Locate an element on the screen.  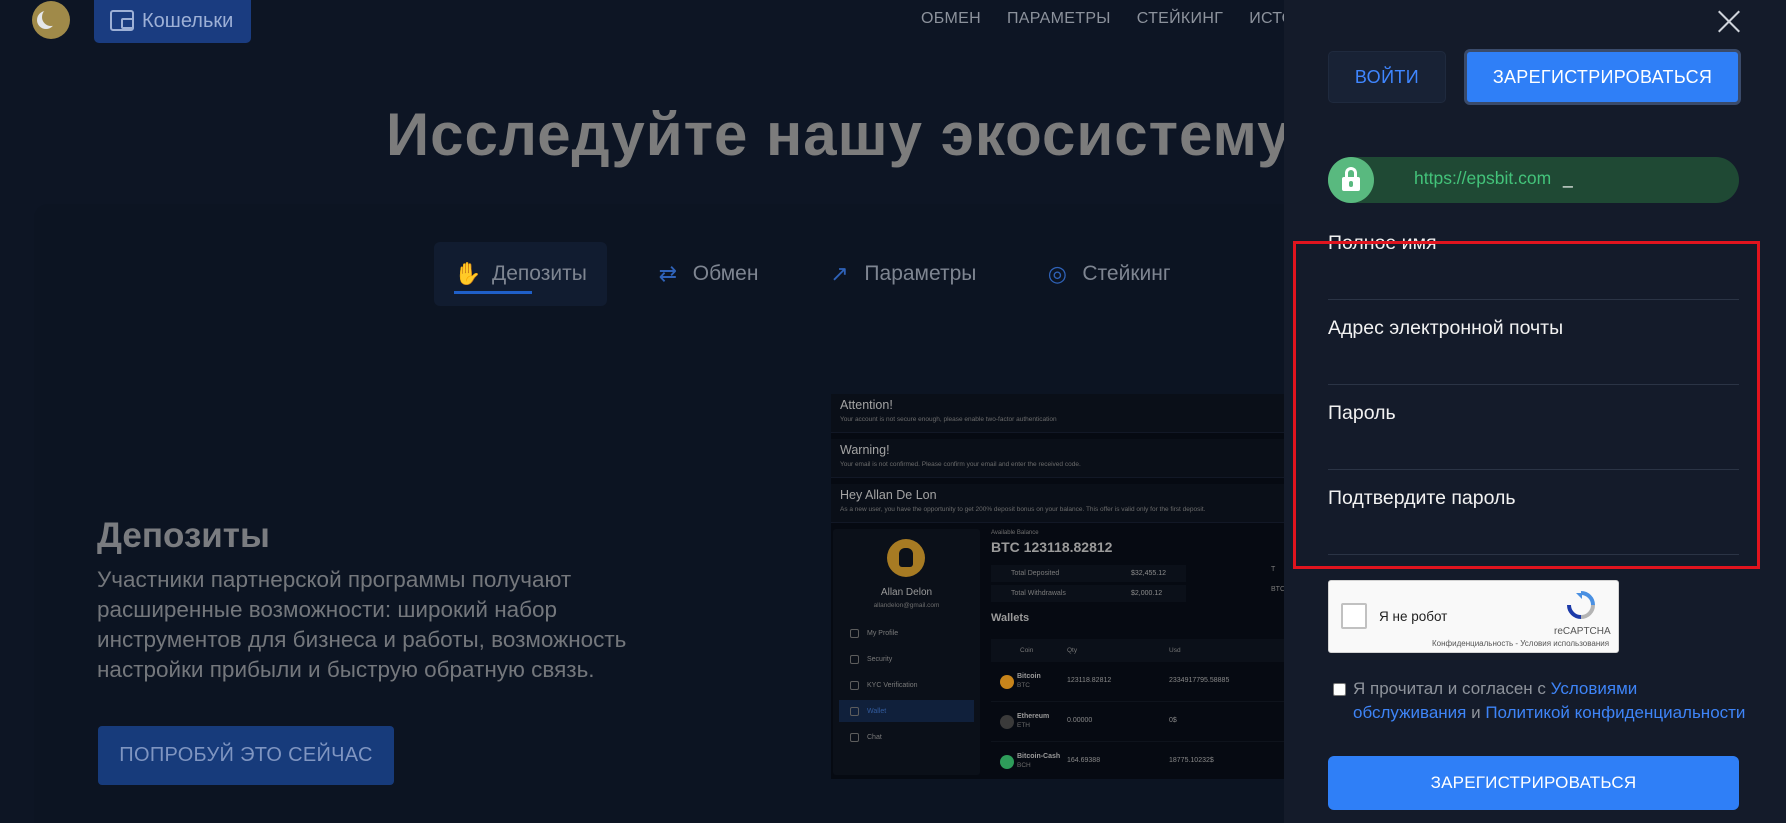
recaptcha-checkbox is located at coordinates (1354, 616).